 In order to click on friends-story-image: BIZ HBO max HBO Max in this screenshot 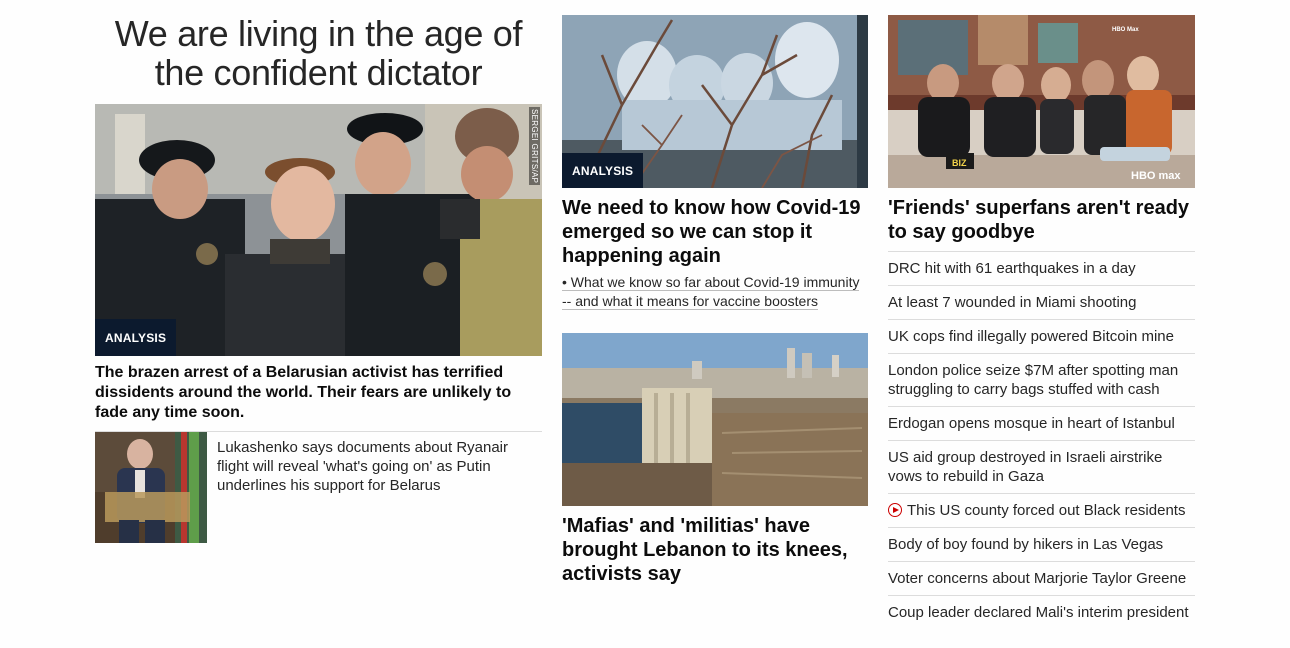, I will do `click(1041, 101)`.